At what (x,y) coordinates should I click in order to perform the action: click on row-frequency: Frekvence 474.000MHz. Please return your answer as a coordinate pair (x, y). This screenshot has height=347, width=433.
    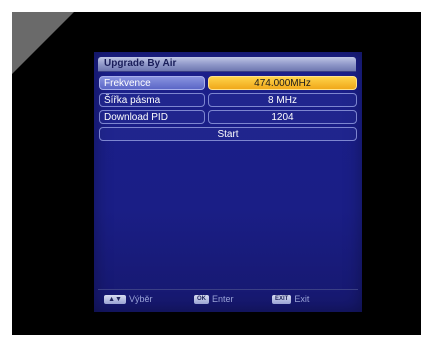
    Looking at the image, I should click on (228, 83).